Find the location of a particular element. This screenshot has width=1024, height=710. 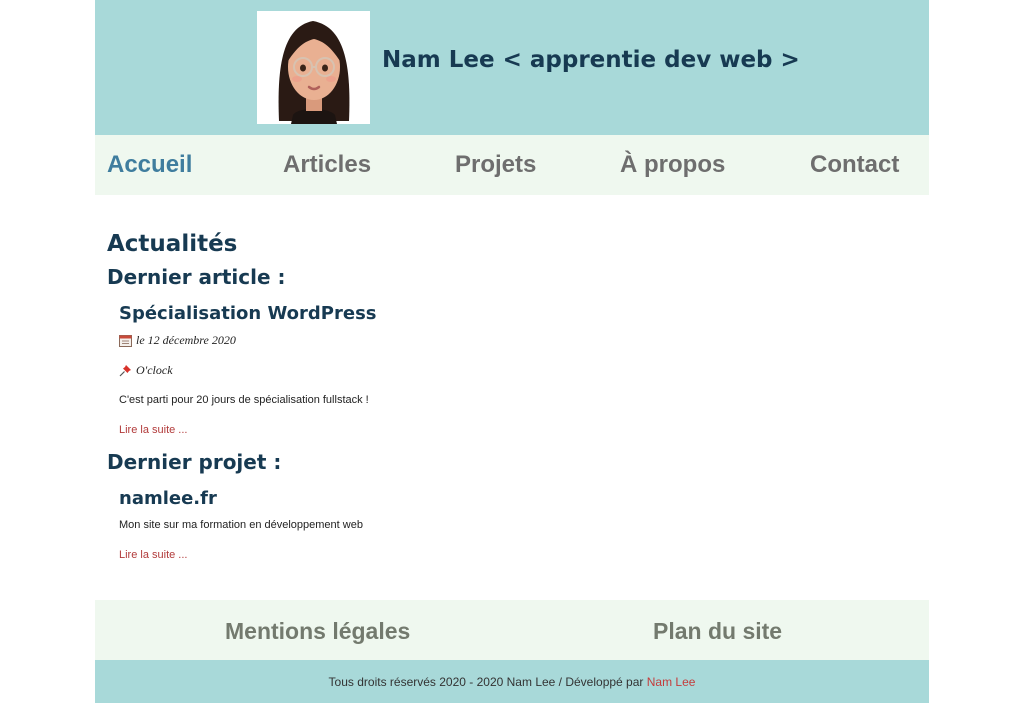

avatar is located at coordinates (313, 67).